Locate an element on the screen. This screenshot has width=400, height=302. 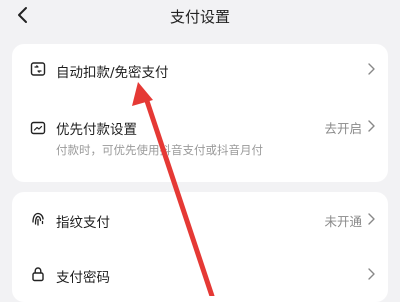
auto-deduct-icon is located at coordinates (38, 69).